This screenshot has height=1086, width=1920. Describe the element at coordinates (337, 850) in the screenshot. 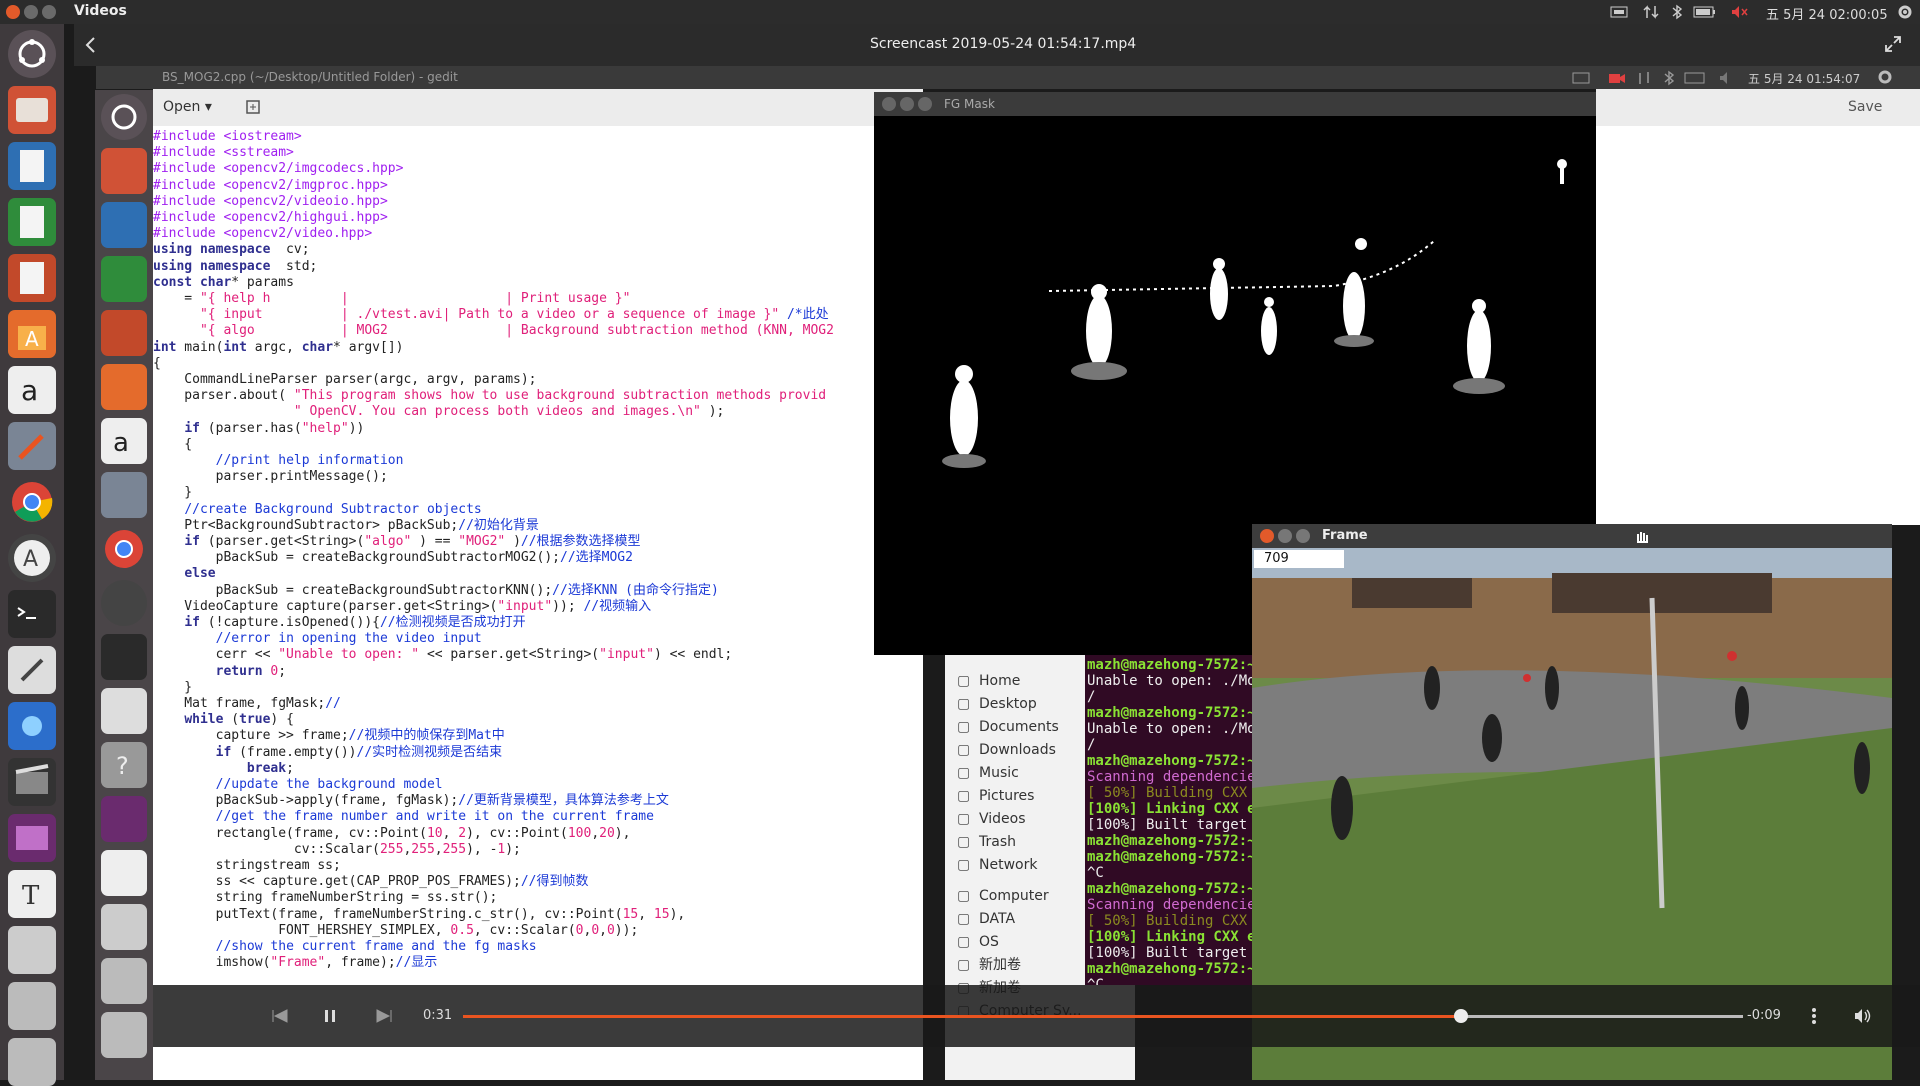

I see `code-line: cv::Scalar(255,255,255), -1);` at that location.